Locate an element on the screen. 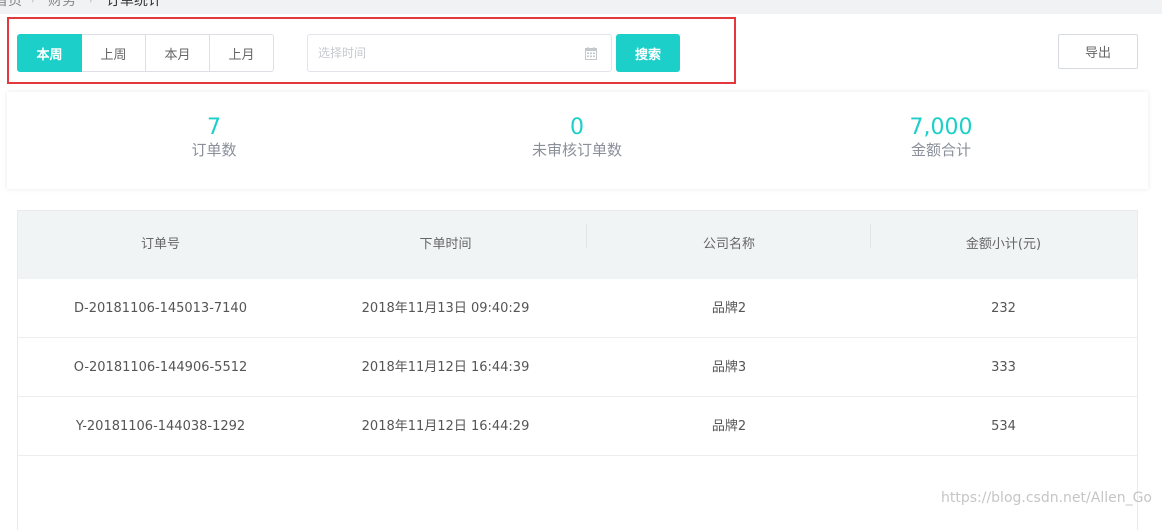 Image resolution: width=1162 pixels, height=530 pixels. date-picker is located at coordinates (459, 53).